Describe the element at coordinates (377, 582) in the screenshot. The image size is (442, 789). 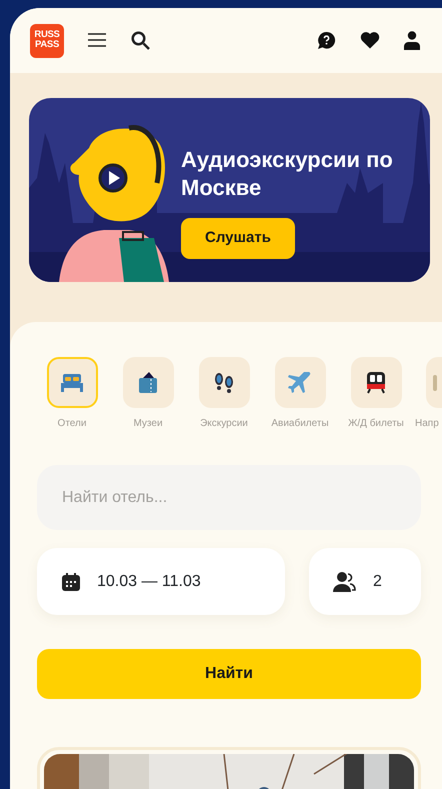
I see `guests-count: 2` at that location.